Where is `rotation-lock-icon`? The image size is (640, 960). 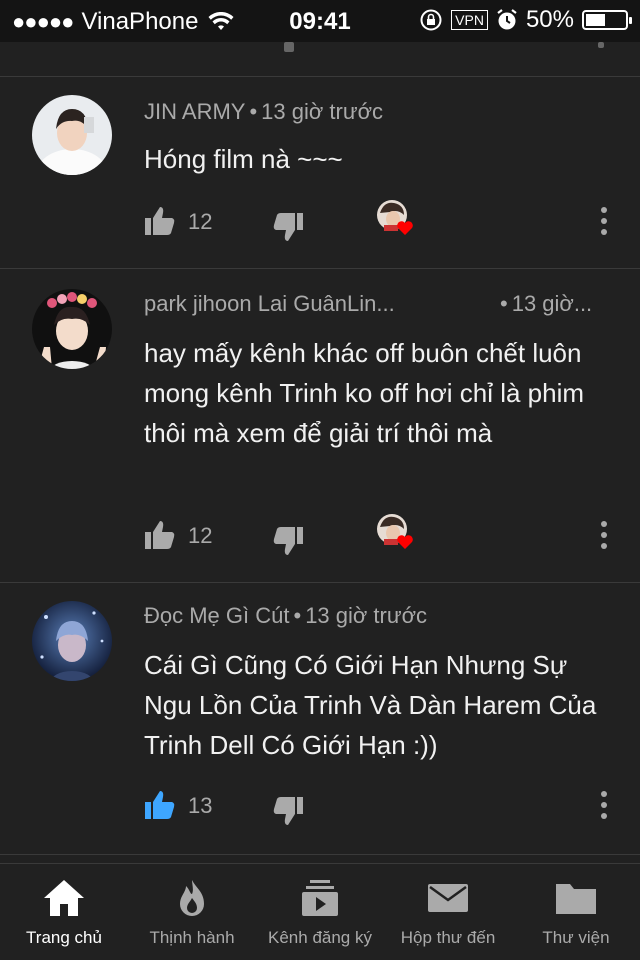 rotation-lock-icon is located at coordinates (431, 20).